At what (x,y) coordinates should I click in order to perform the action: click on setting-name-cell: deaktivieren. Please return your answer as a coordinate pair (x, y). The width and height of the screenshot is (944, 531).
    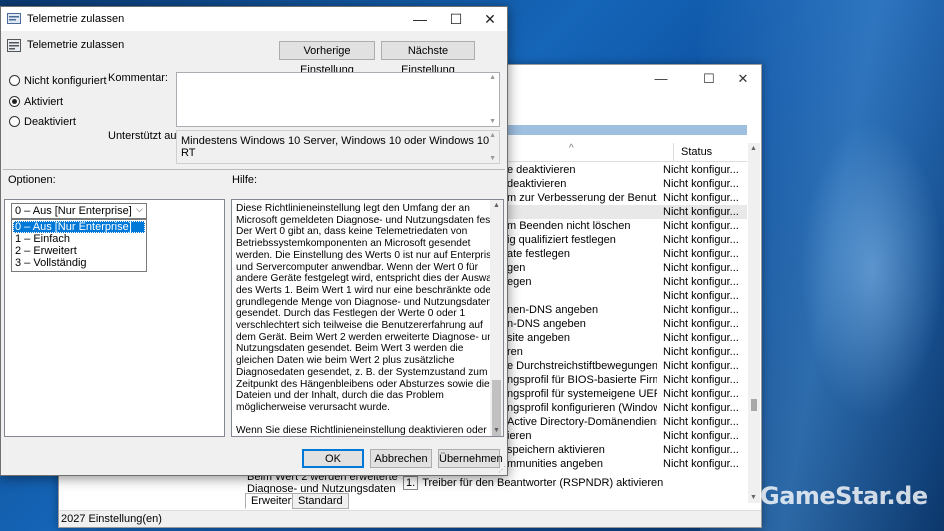
    Looking at the image, I should click on (537, 184).